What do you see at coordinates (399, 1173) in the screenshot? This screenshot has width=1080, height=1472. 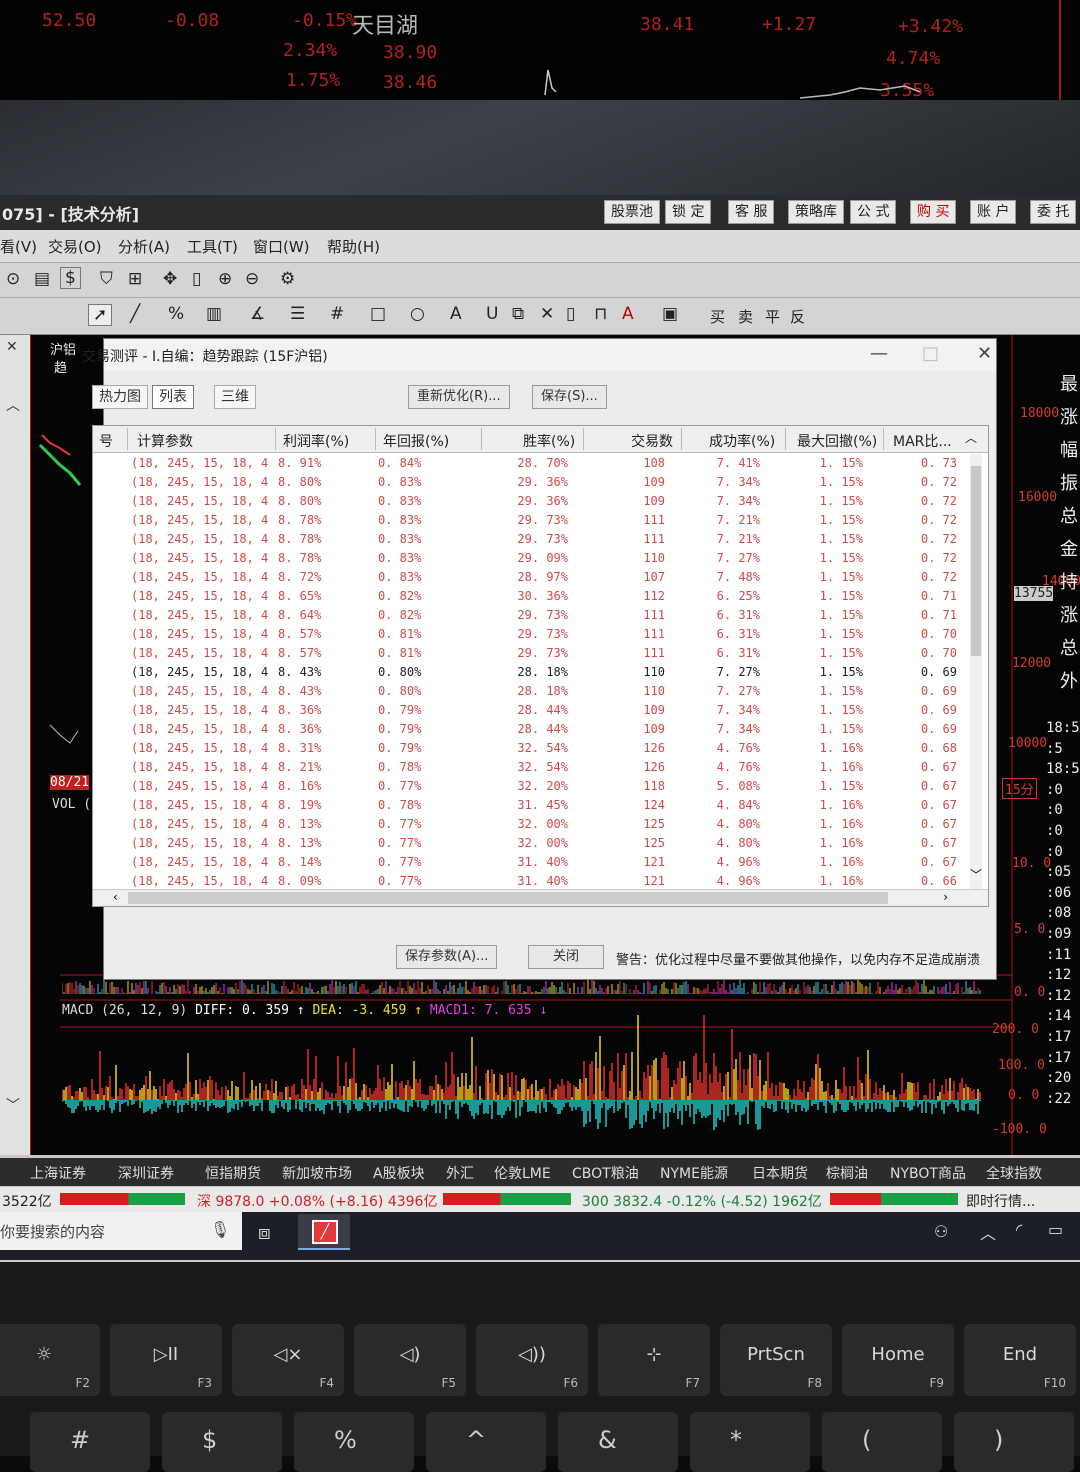 I see `market-tab: A股板块` at bounding box center [399, 1173].